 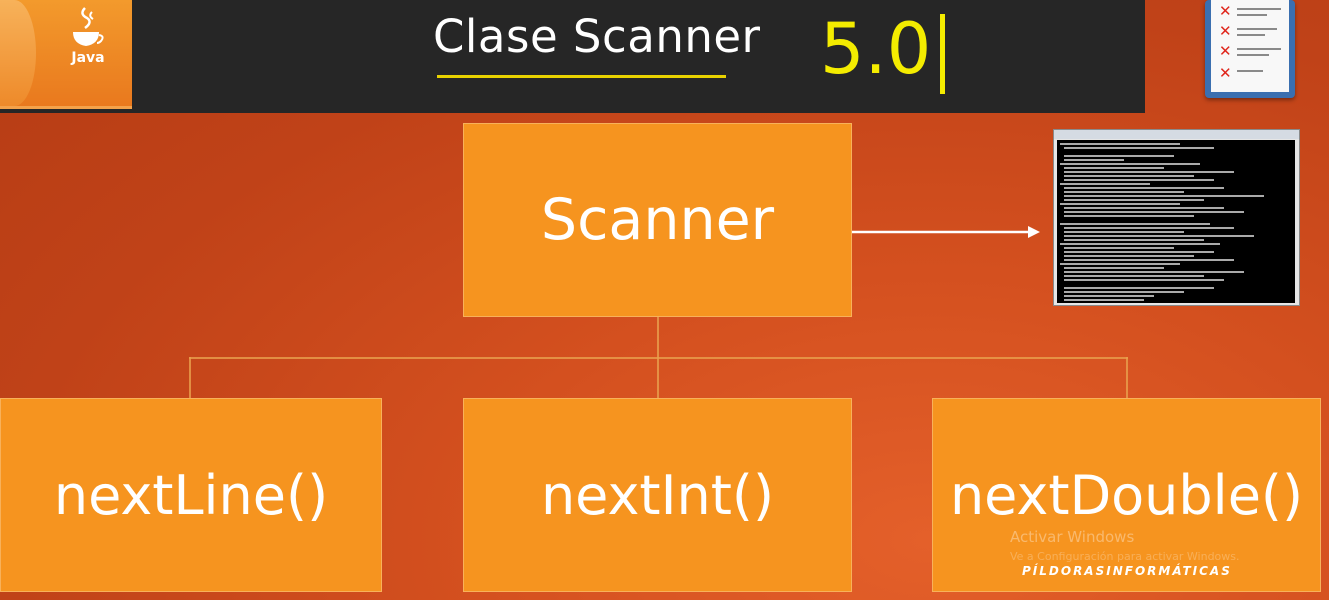 What do you see at coordinates (1250, 46) in the screenshot?
I see `clipboard-paper: ✕ ✕ ✕ ✕` at bounding box center [1250, 46].